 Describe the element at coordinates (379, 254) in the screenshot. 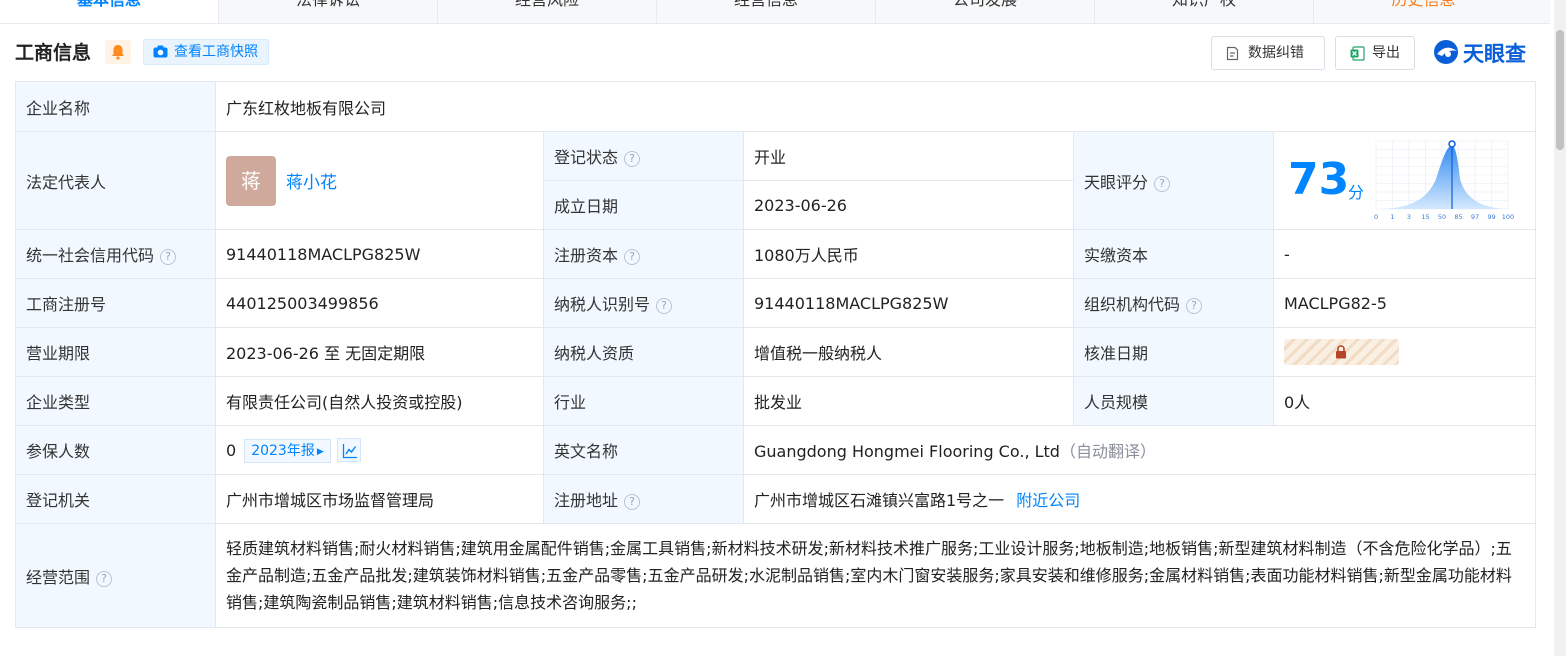

I see `credit-code-value: 91440118MACLPG825W` at that location.